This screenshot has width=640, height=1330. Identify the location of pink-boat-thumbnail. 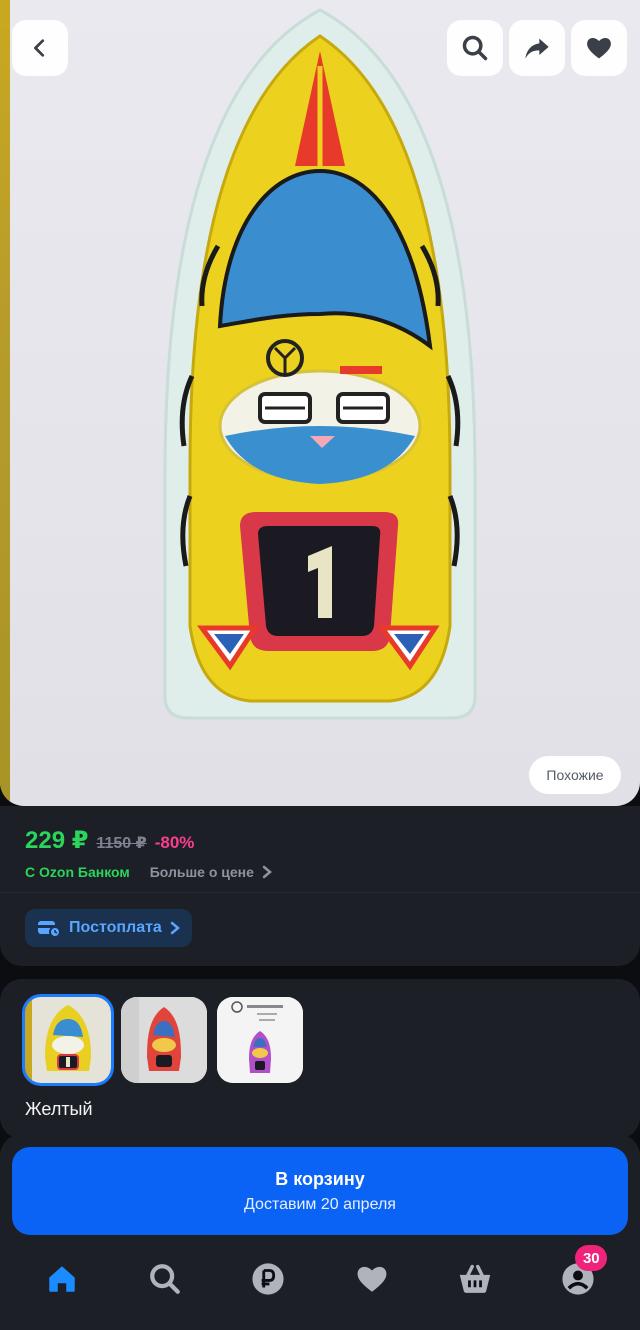
(260, 1040).